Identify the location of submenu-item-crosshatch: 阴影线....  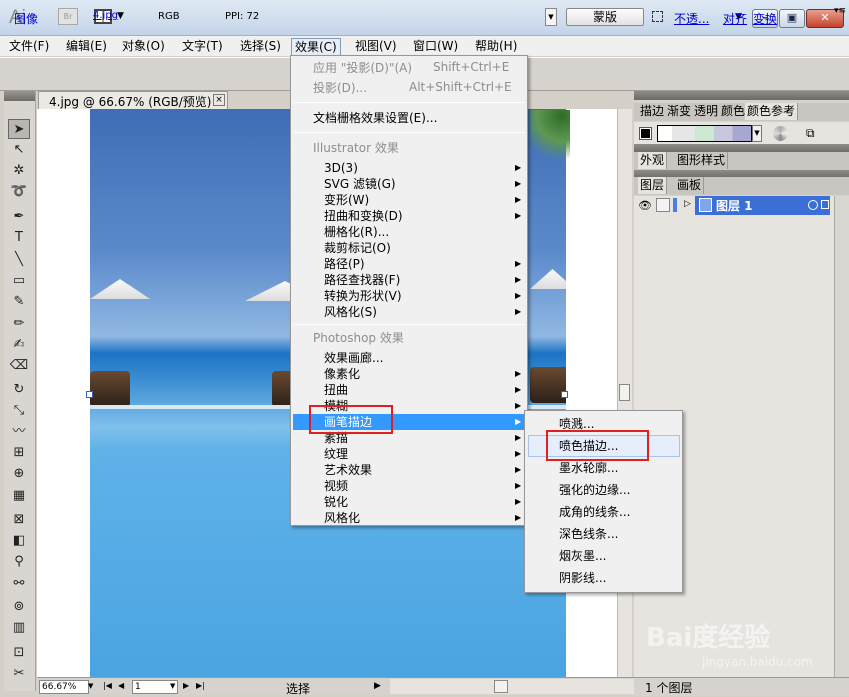
(582, 578).